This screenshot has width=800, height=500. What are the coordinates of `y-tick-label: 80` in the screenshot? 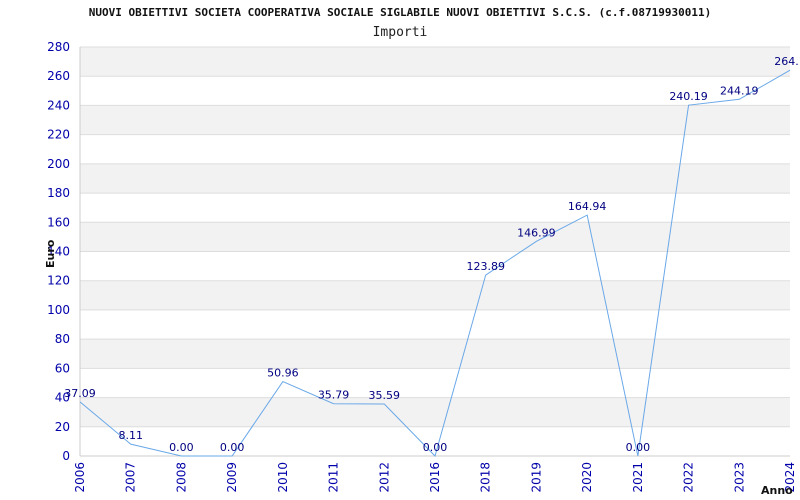 It's located at (62, 339).